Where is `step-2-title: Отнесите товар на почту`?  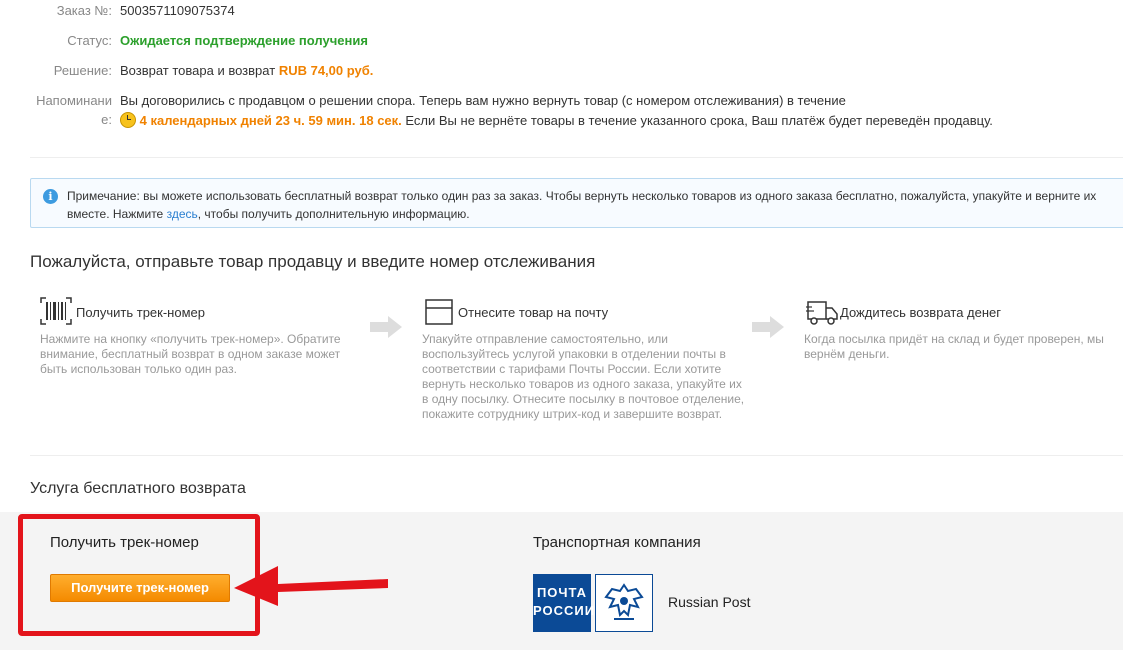
step-2-title: Отнесите товар на почту is located at coordinates (533, 312).